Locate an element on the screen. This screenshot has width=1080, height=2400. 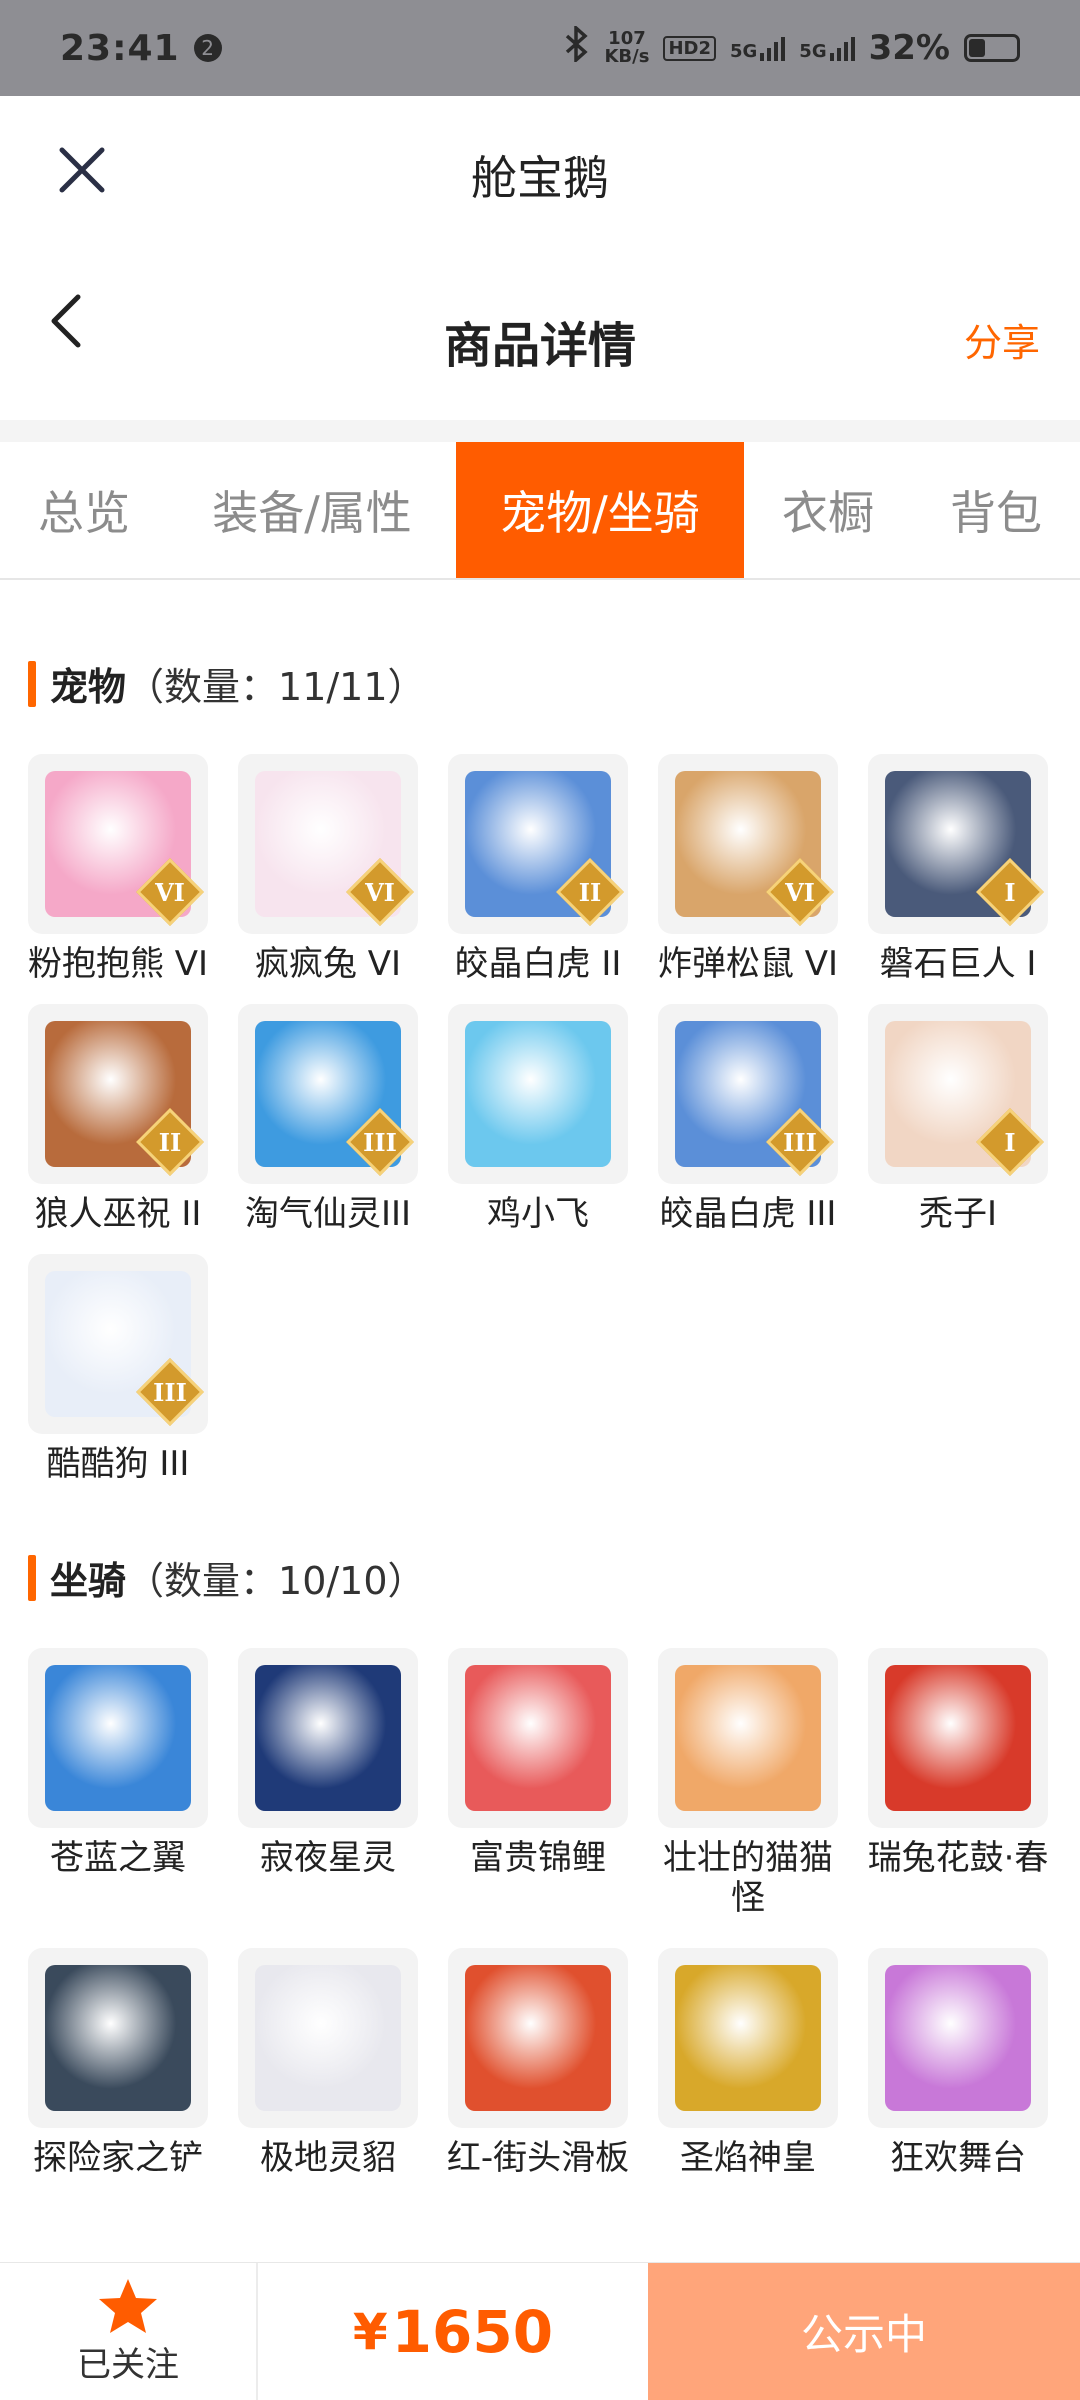
item-name: 富贵锦鲤 is located at coordinates (538, 1858).